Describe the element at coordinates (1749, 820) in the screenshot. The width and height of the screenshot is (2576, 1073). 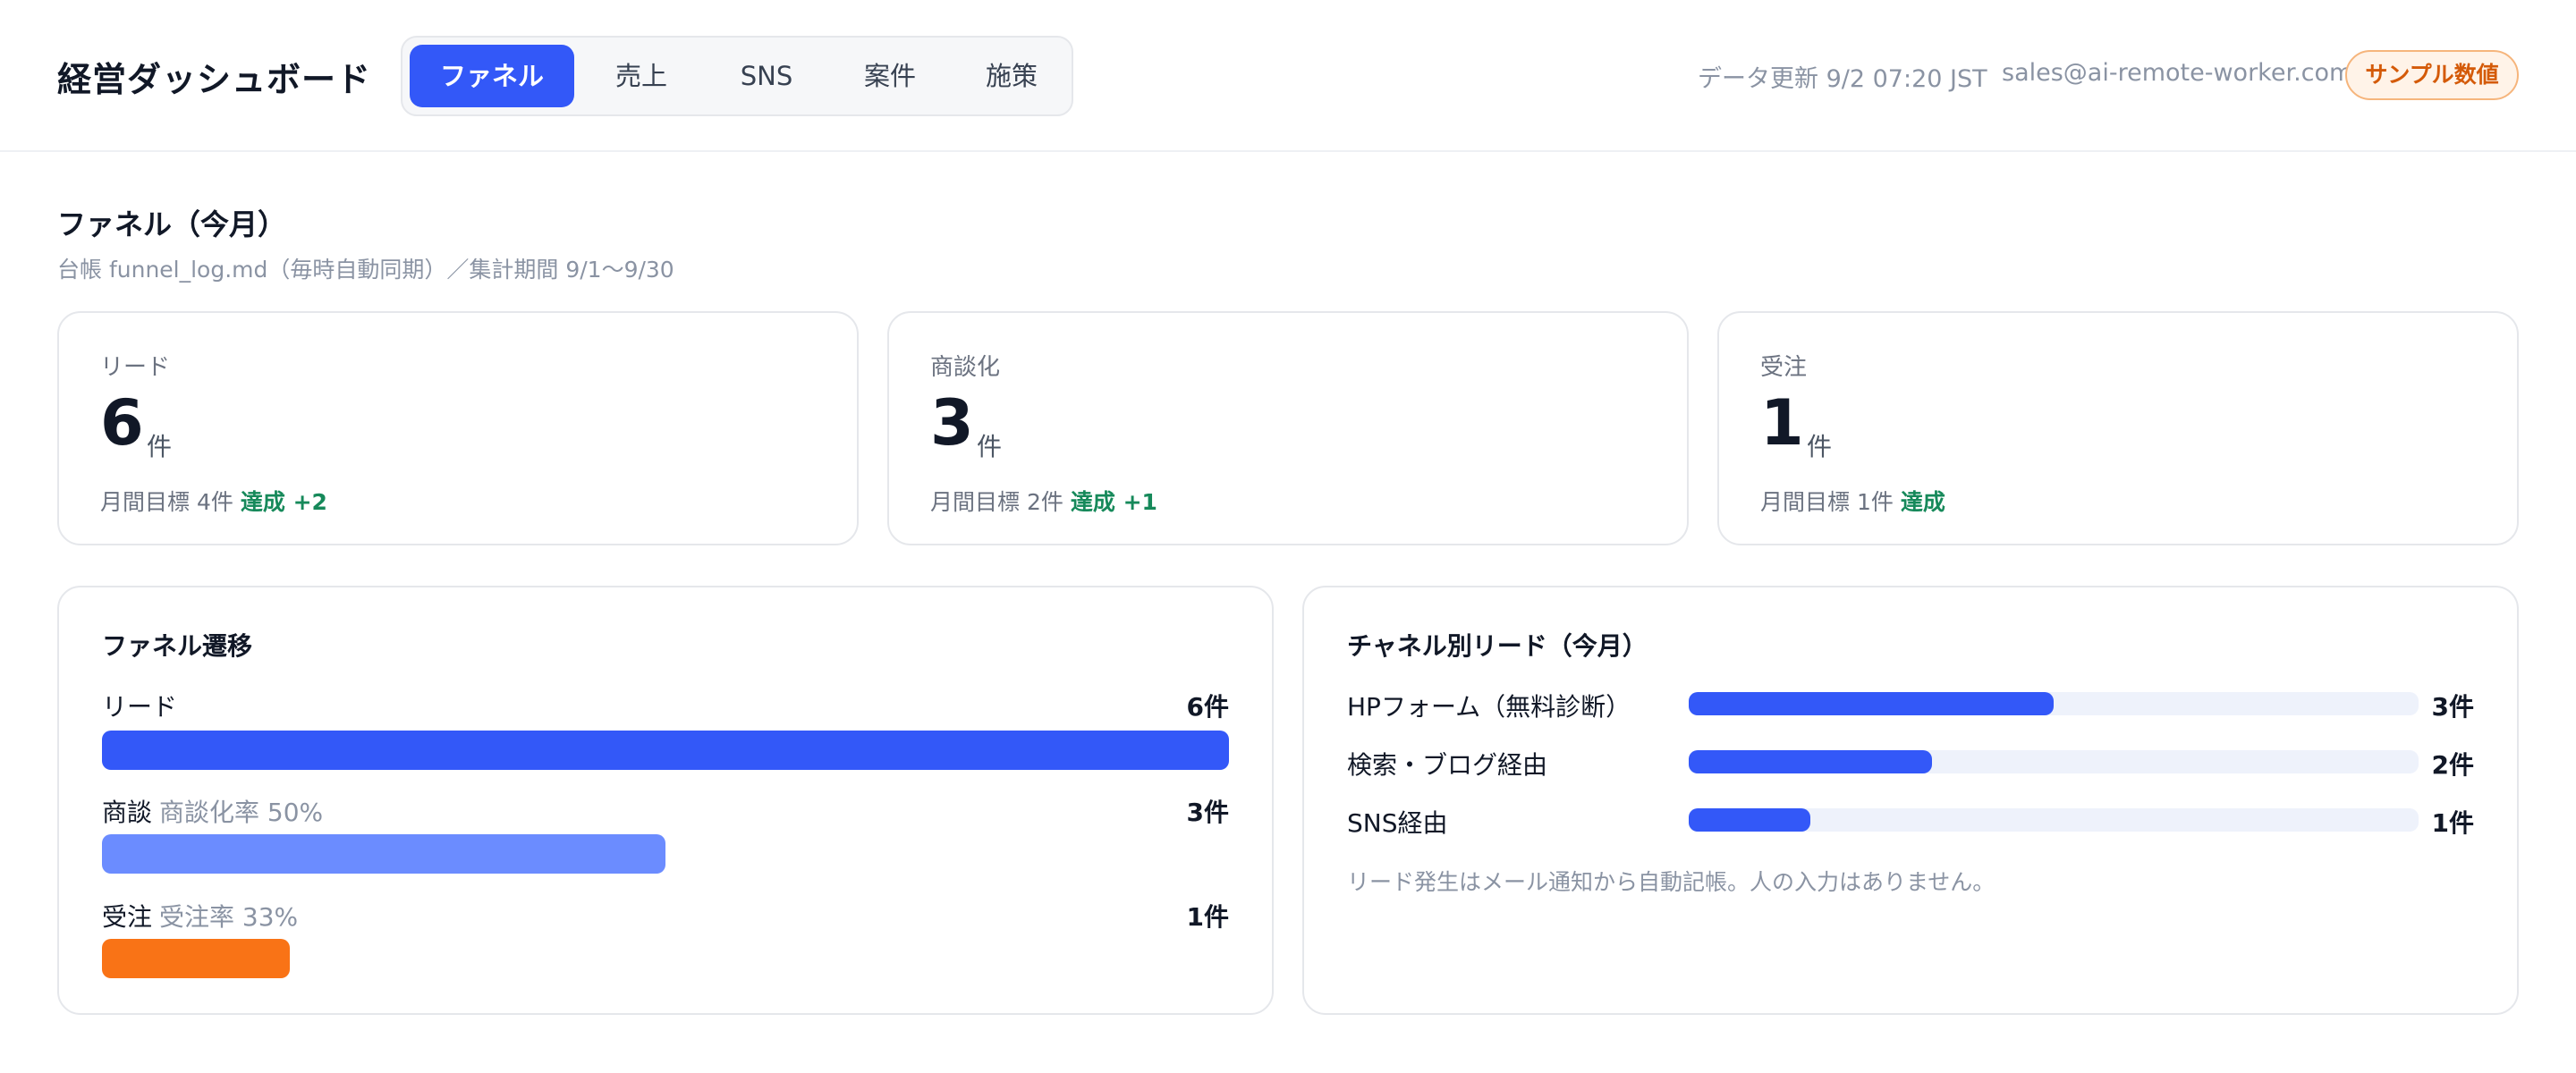
I see `channel-bar-sns` at that location.